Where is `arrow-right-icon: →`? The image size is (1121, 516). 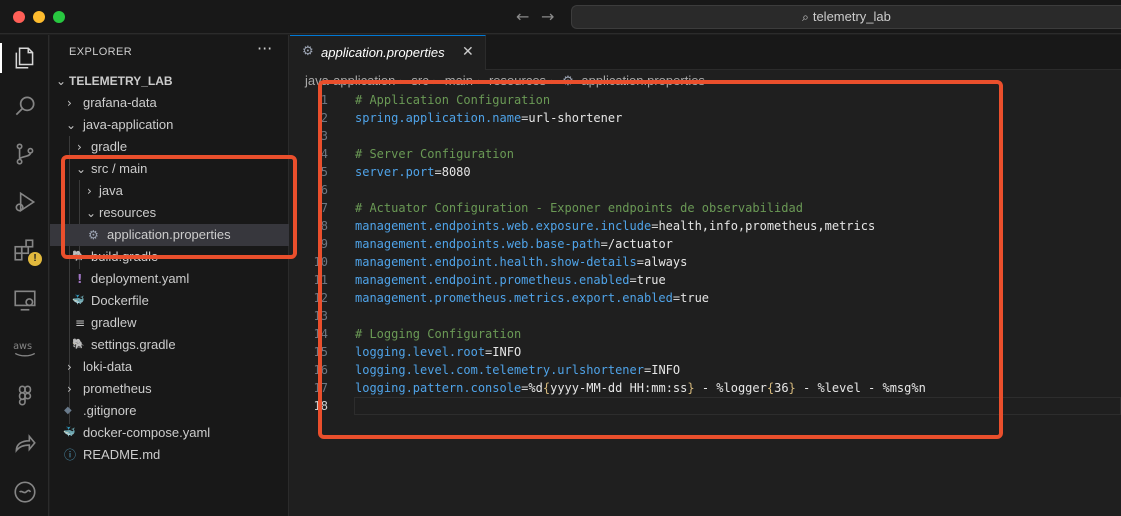
arrow-right-icon: → is located at coordinates (547, 16).